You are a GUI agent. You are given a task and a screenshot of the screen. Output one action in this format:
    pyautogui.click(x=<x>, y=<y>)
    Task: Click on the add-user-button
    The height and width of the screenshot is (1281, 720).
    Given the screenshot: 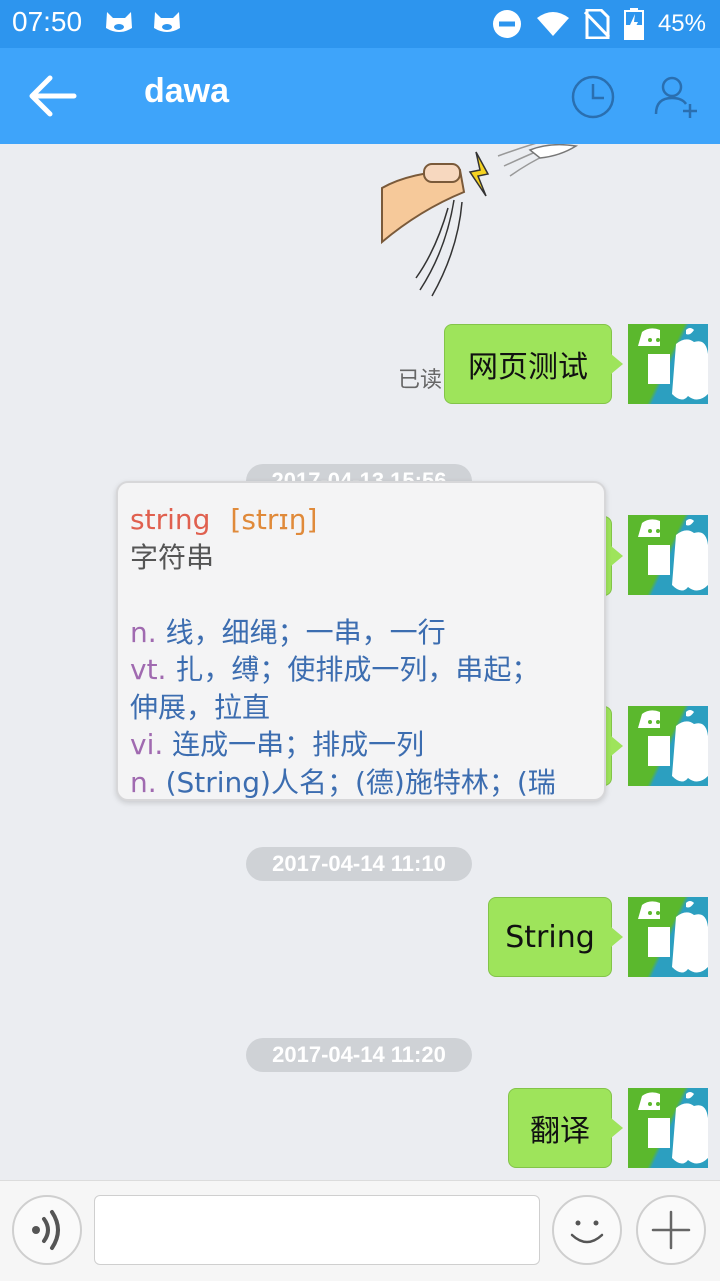 What is the action you would take?
    pyautogui.click(x=676, y=97)
    